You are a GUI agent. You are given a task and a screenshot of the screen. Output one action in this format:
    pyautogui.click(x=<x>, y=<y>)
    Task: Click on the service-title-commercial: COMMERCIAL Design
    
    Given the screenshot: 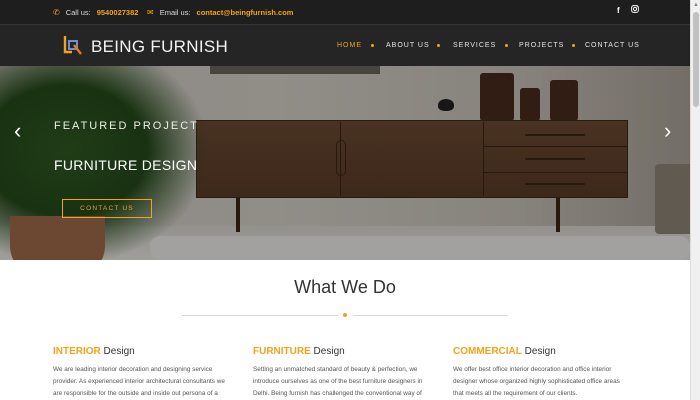 What is the action you would take?
    pyautogui.click(x=504, y=351)
    